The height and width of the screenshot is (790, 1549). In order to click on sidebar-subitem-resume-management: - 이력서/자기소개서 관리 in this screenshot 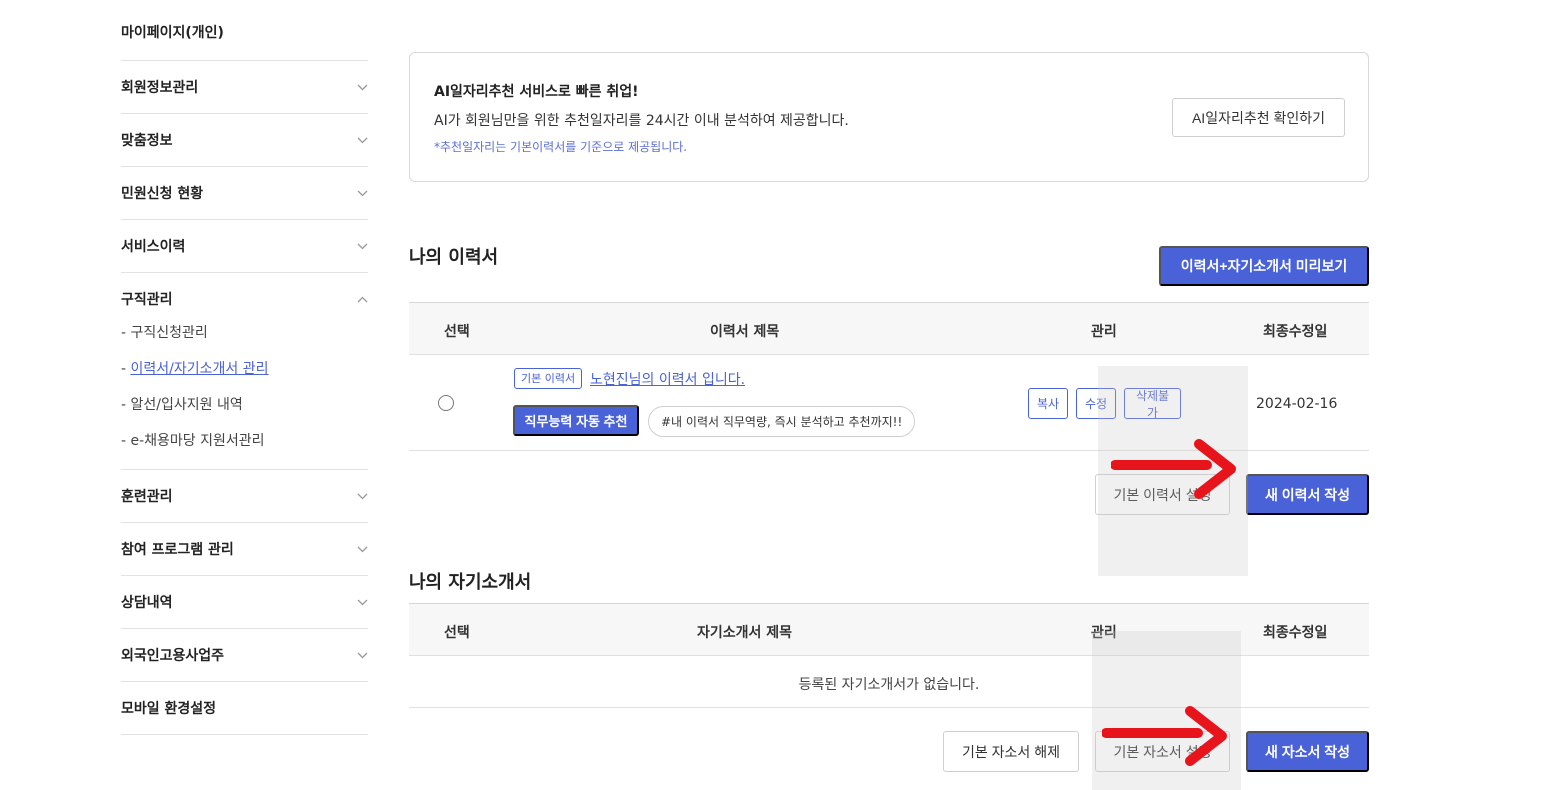, I will do `click(244, 379)`.